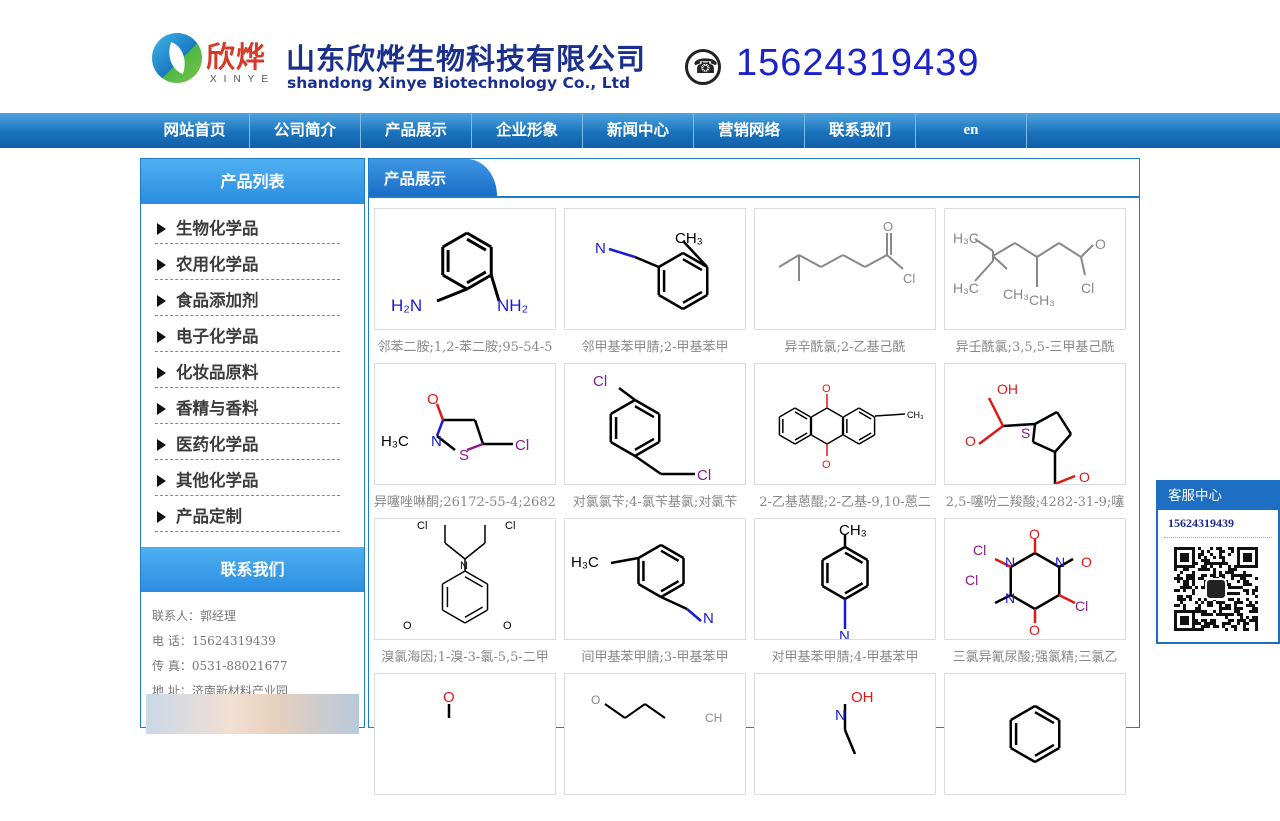 The width and height of the screenshot is (1280, 821). Describe the element at coordinates (217, 407) in the screenshot. I see `category-label: 香精与香料` at that location.